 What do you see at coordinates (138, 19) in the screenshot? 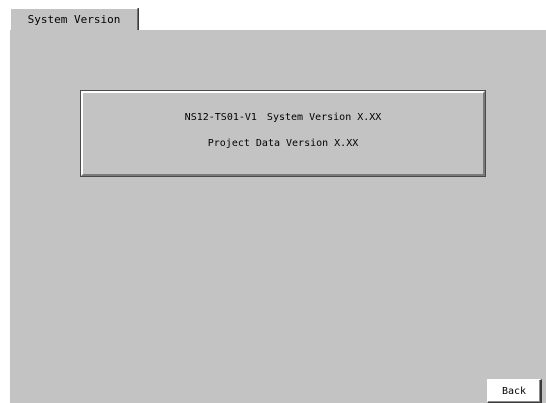
I see `tab-edge` at bounding box center [138, 19].